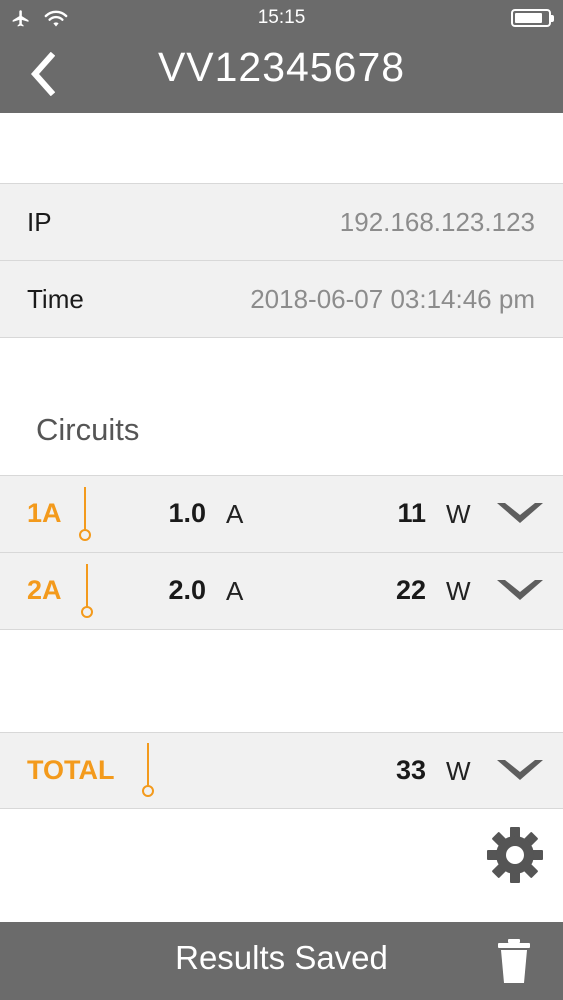 The height and width of the screenshot is (1000, 563). I want to click on circuit-row-2a: 2A 2.0 A 22 W, so click(281, 591).